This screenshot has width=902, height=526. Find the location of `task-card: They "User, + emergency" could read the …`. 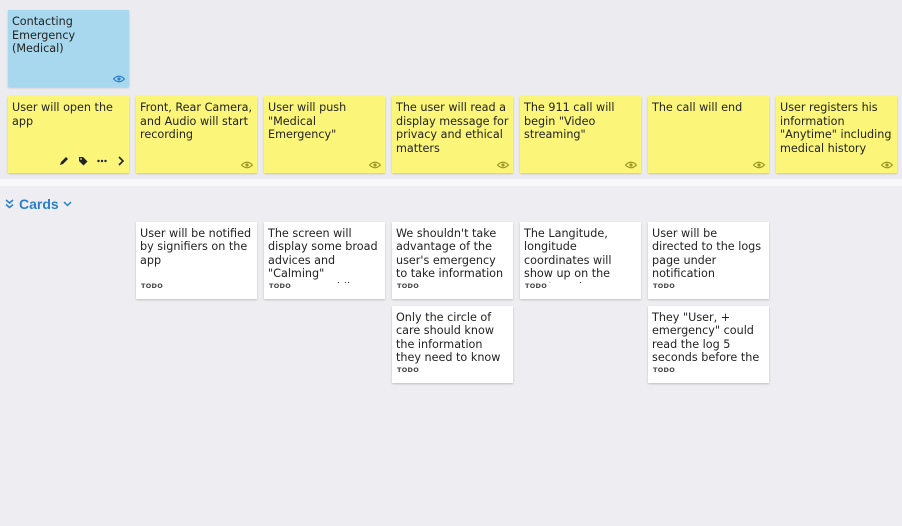

task-card: They "User, + emergency" could read the … is located at coordinates (708, 344).